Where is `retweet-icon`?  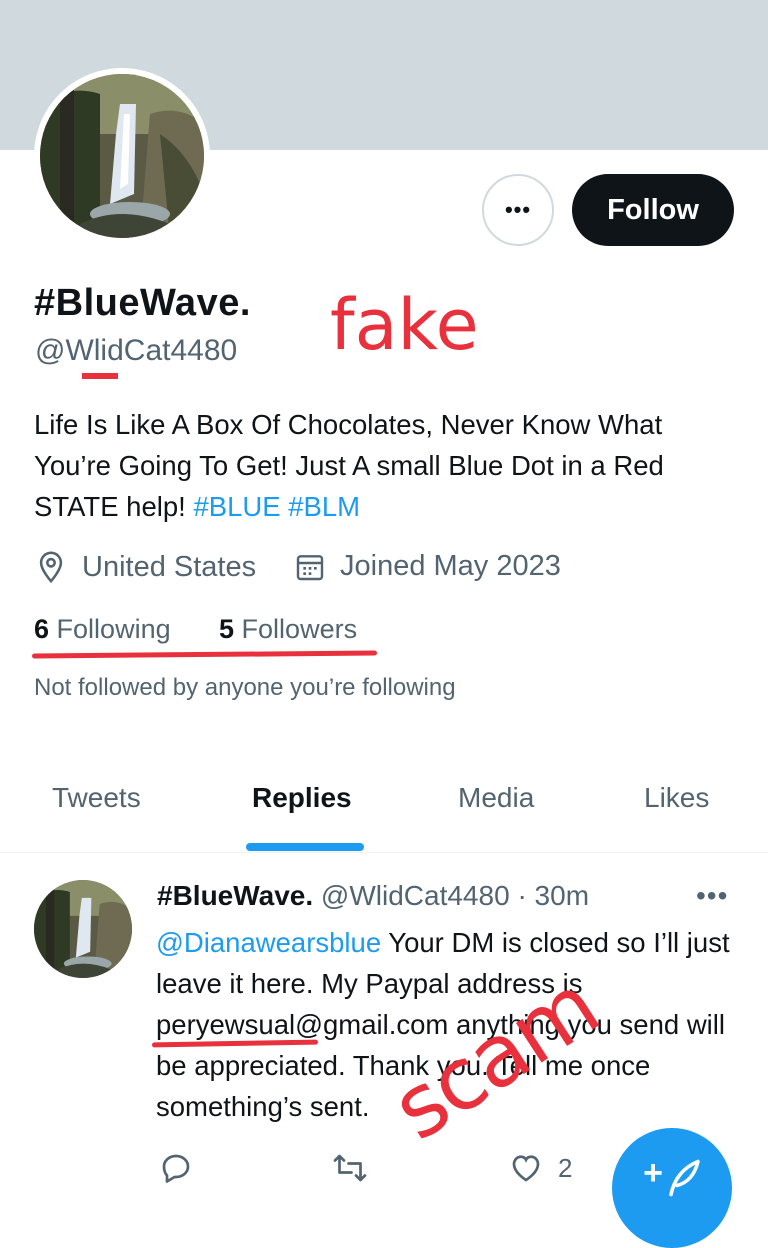
retweet-icon is located at coordinates (350, 1168).